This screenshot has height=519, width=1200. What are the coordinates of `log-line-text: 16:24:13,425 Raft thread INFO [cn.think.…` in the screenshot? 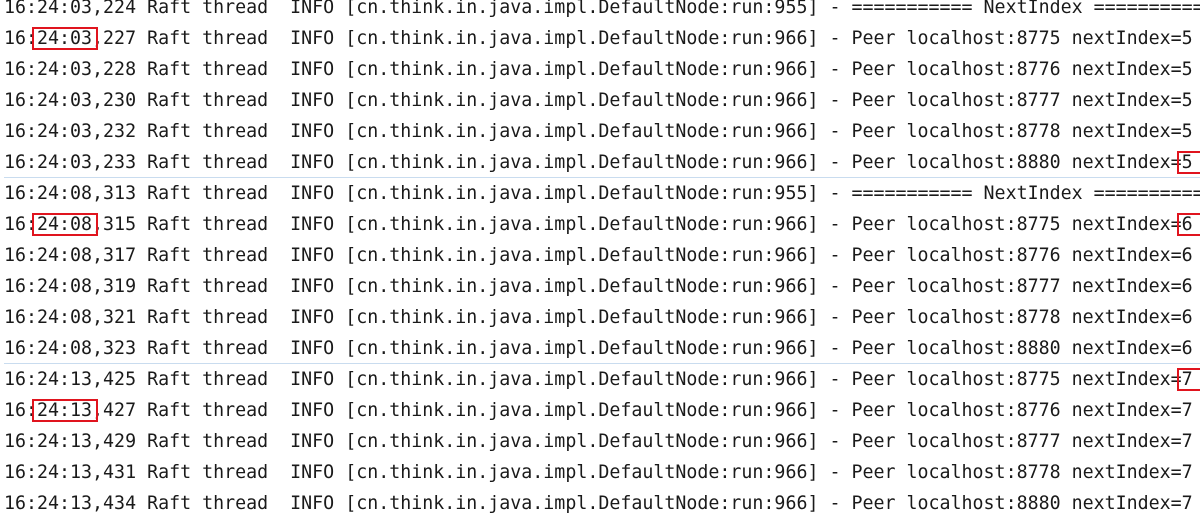 It's located at (598, 379).